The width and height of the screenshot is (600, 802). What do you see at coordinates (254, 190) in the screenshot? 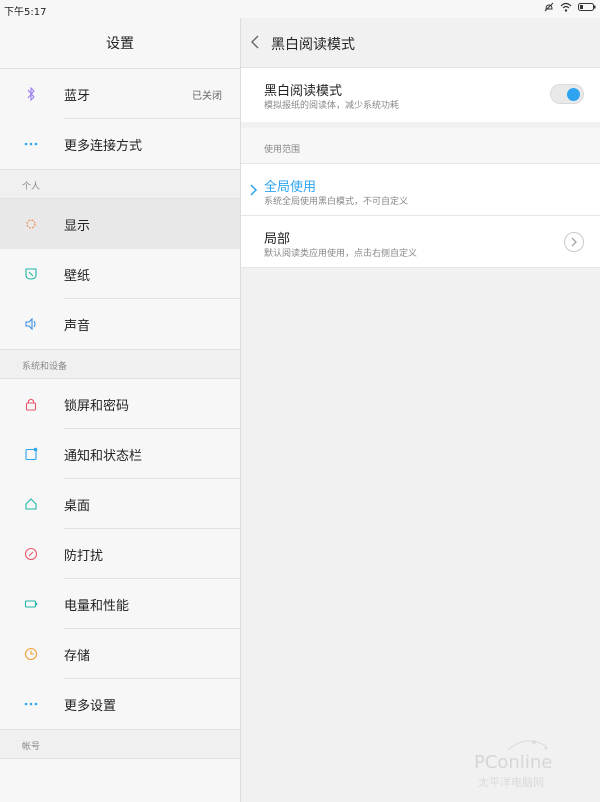
I see `selected-chevron-icon` at bounding box center [254, 190].